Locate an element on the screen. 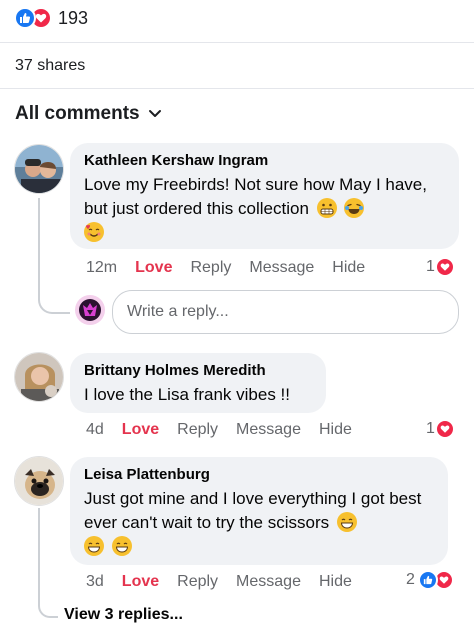  comment-reaction-number: 2 is located at coordinates (410, 579).